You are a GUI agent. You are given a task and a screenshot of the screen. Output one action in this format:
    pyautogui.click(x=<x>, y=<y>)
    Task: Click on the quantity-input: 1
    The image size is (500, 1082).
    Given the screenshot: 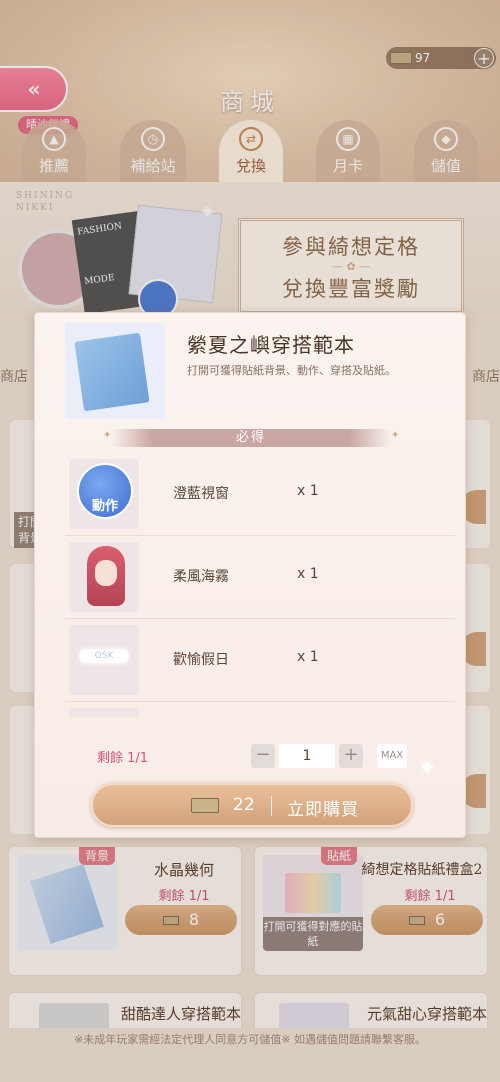 What is the action you would take?
    pyautogui.click(x=307, y=756)
    